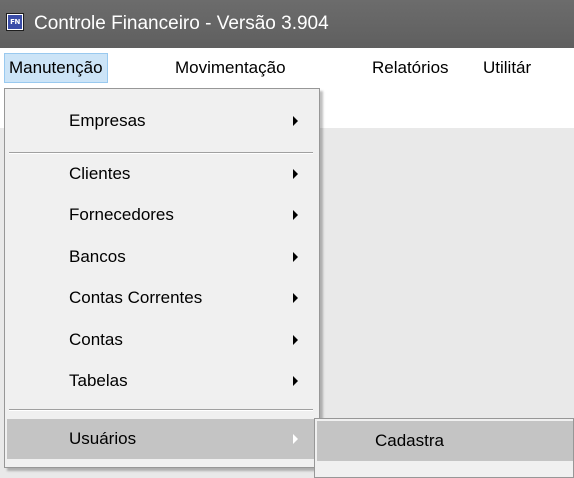 This screenshot has height=478, width=574. I want to click on menu-item-label: Bancos, so click(97, 256).